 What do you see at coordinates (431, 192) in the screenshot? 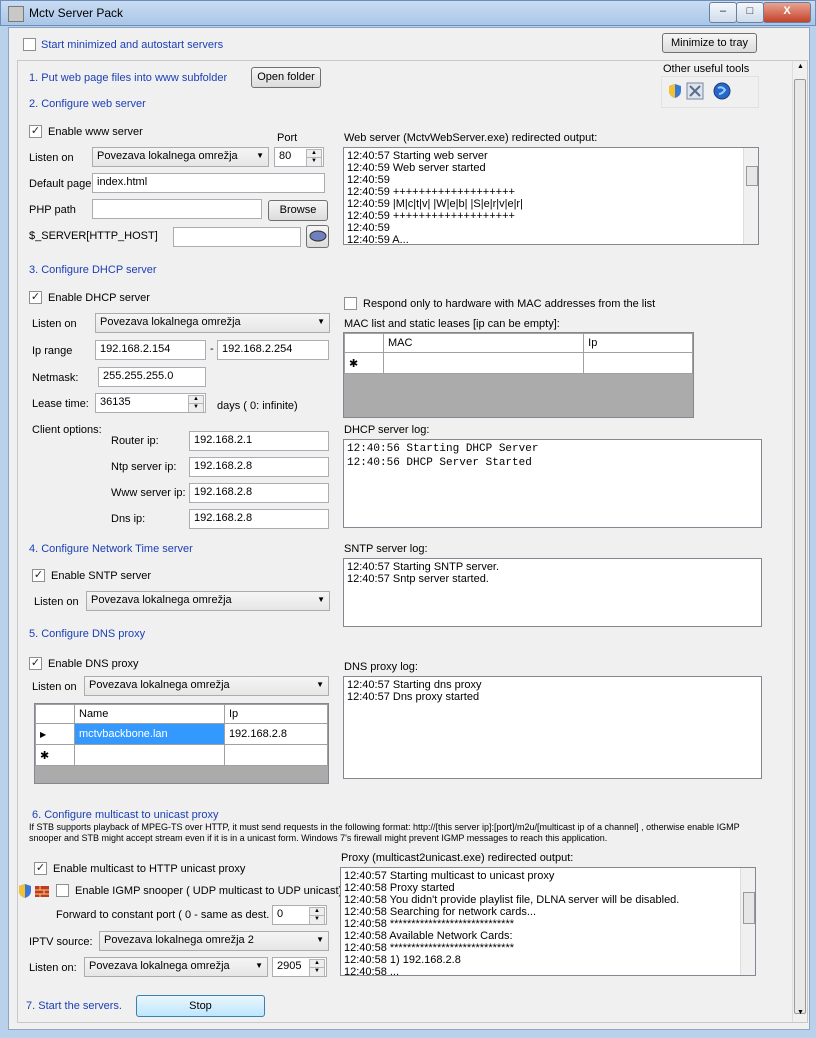
I see `log-line: 12:40:59 +++++++++++++++++++` at bounding box center [431, 192].